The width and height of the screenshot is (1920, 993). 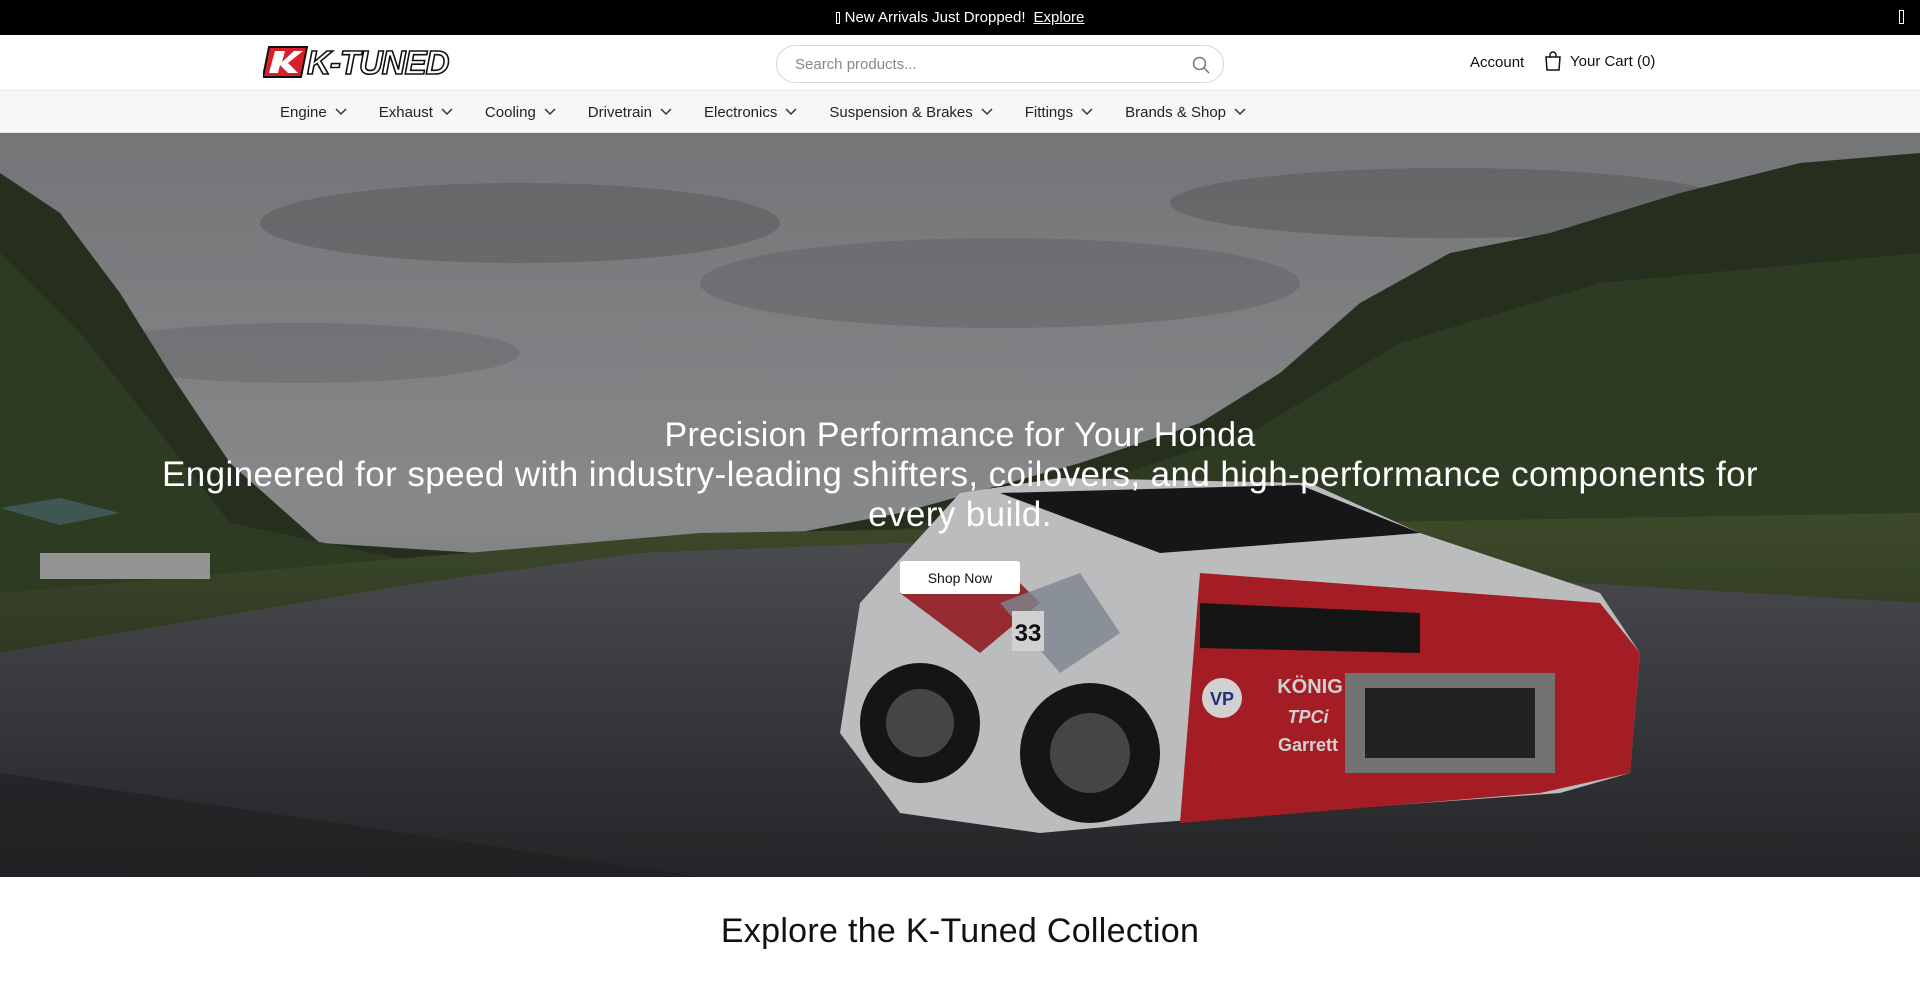 I want to click on account-link: Account, so click(x=1497, y=62).